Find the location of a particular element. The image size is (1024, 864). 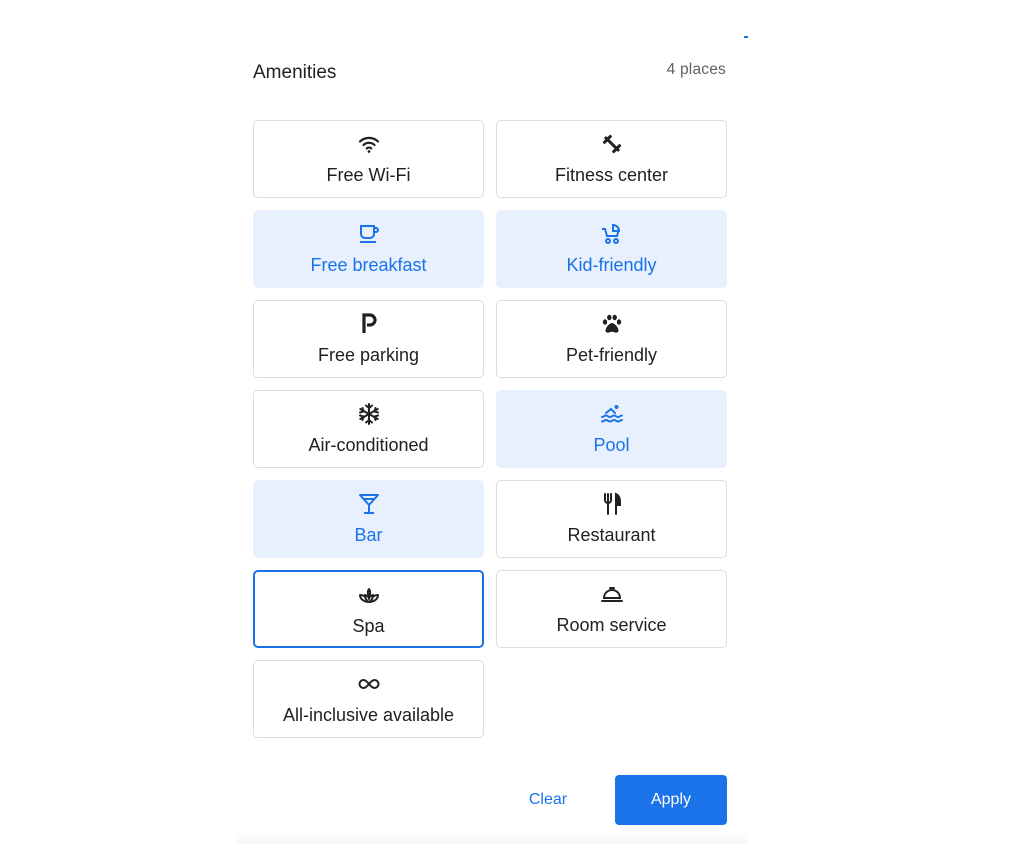

bottom-fade is located at coordinates (492, 837).